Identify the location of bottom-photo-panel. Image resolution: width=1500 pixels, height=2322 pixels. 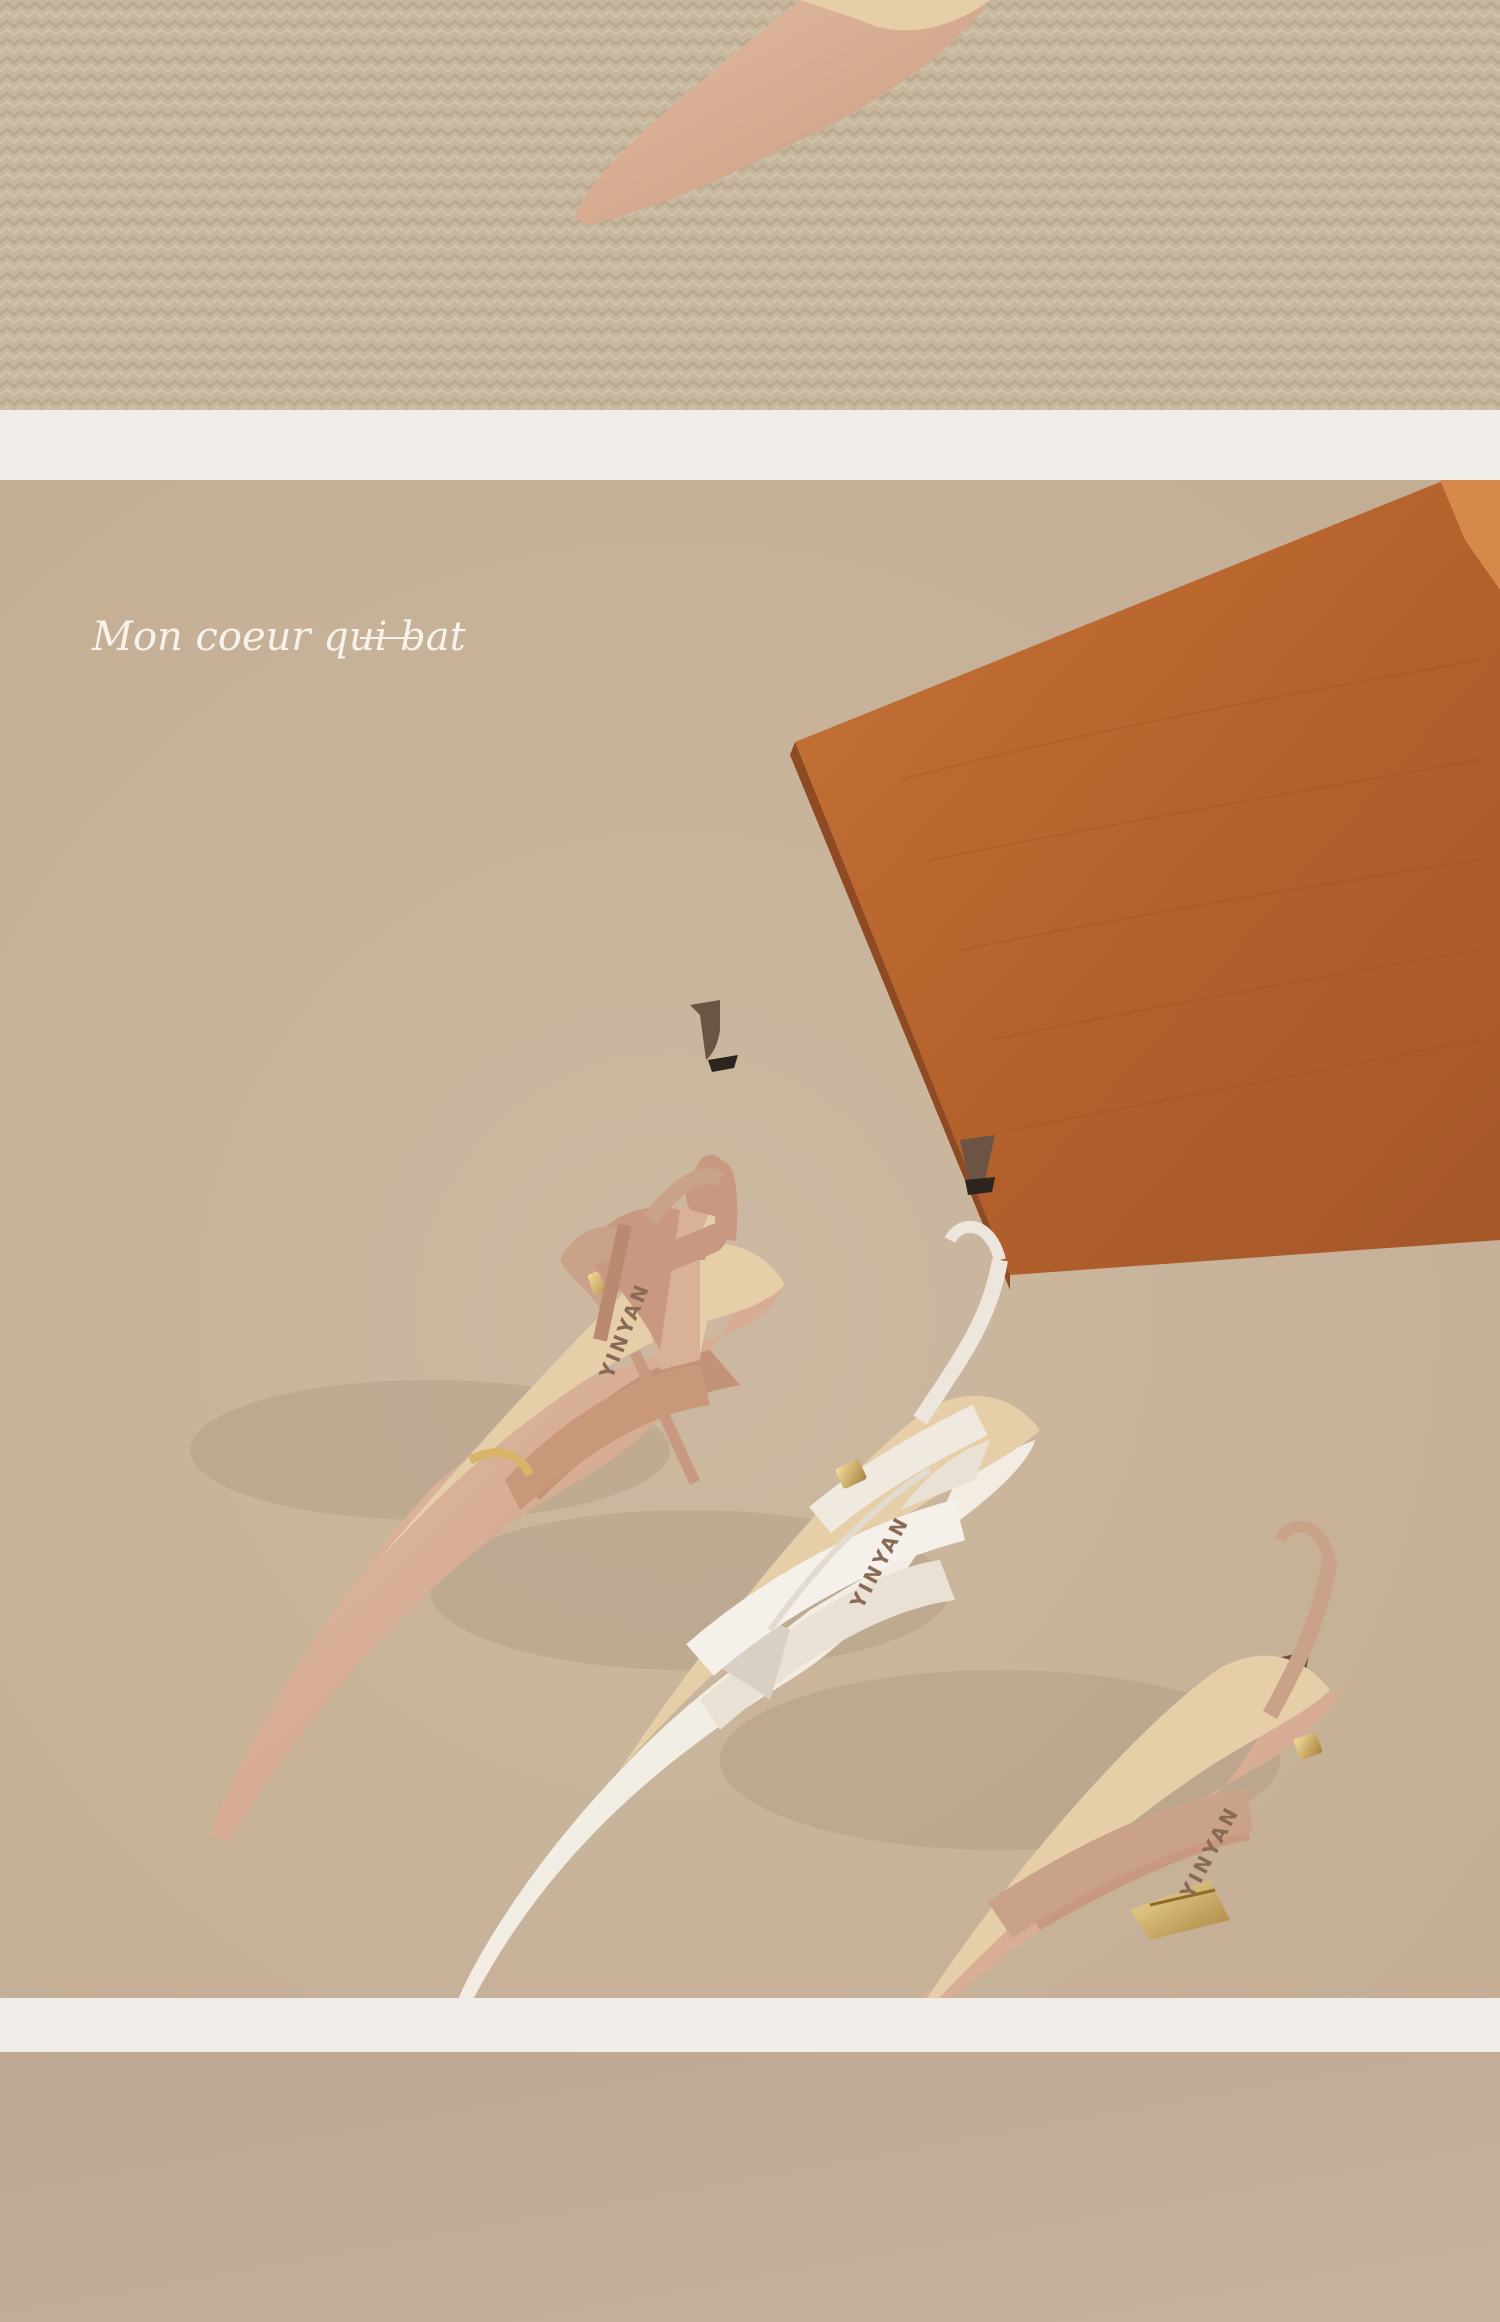
(750, 2187).